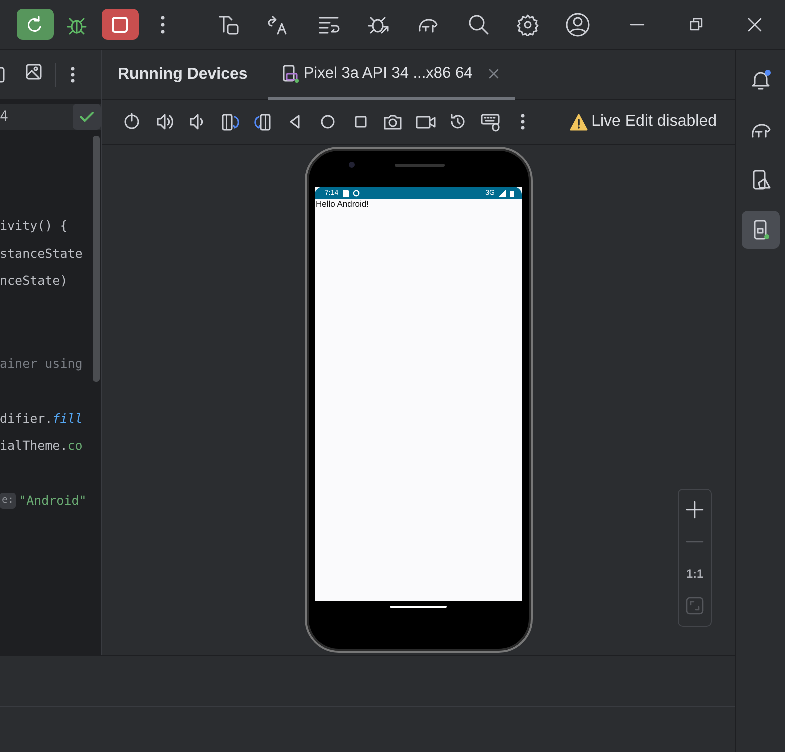  What do you see at coordinates (493, 73) in the screenshot?
I see `close-tab-icon` at bounding box center [493, 73].